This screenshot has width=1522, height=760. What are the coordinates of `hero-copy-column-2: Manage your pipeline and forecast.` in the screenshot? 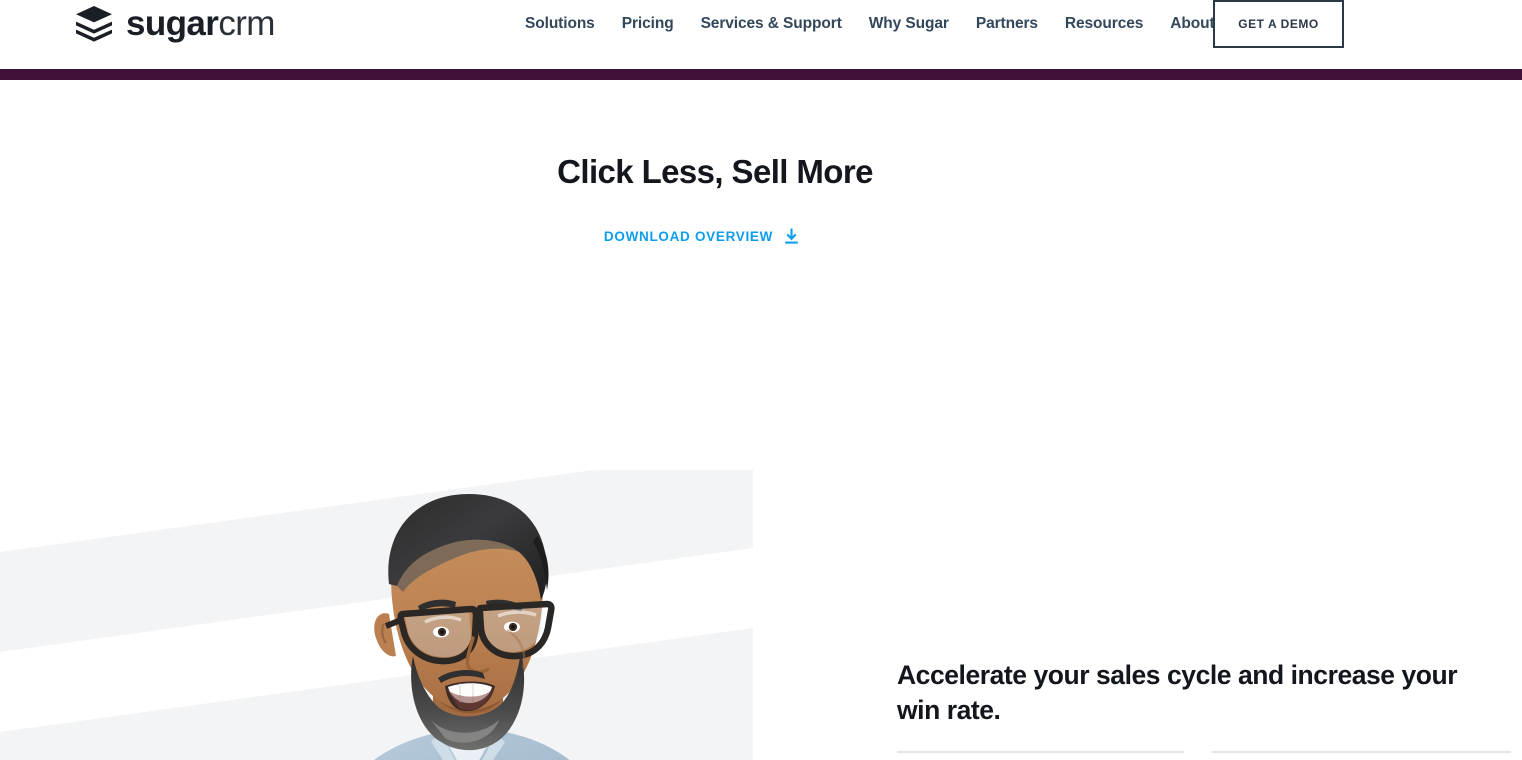 It's located at (1361, 755).